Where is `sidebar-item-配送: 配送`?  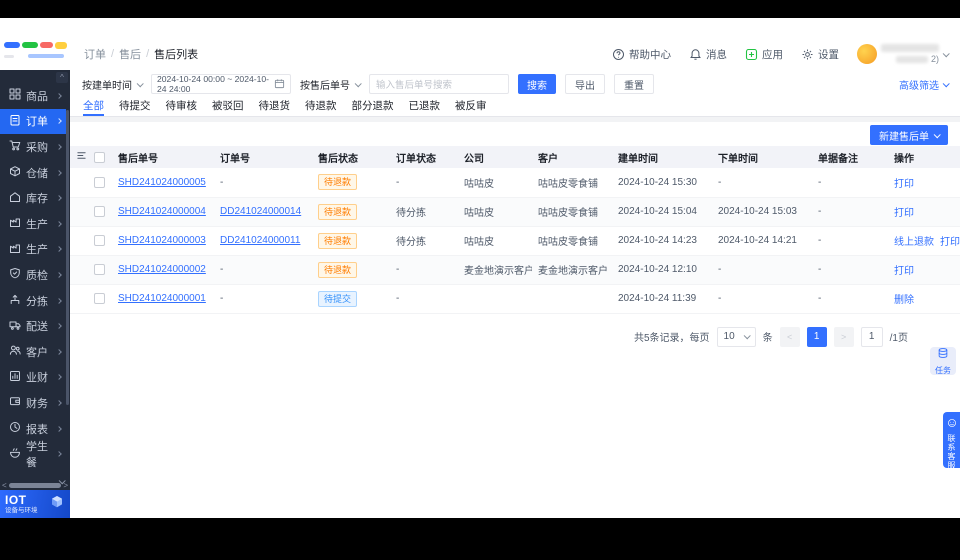
sidebar-item-配送: 配送 is located at coordinates (33, 326).